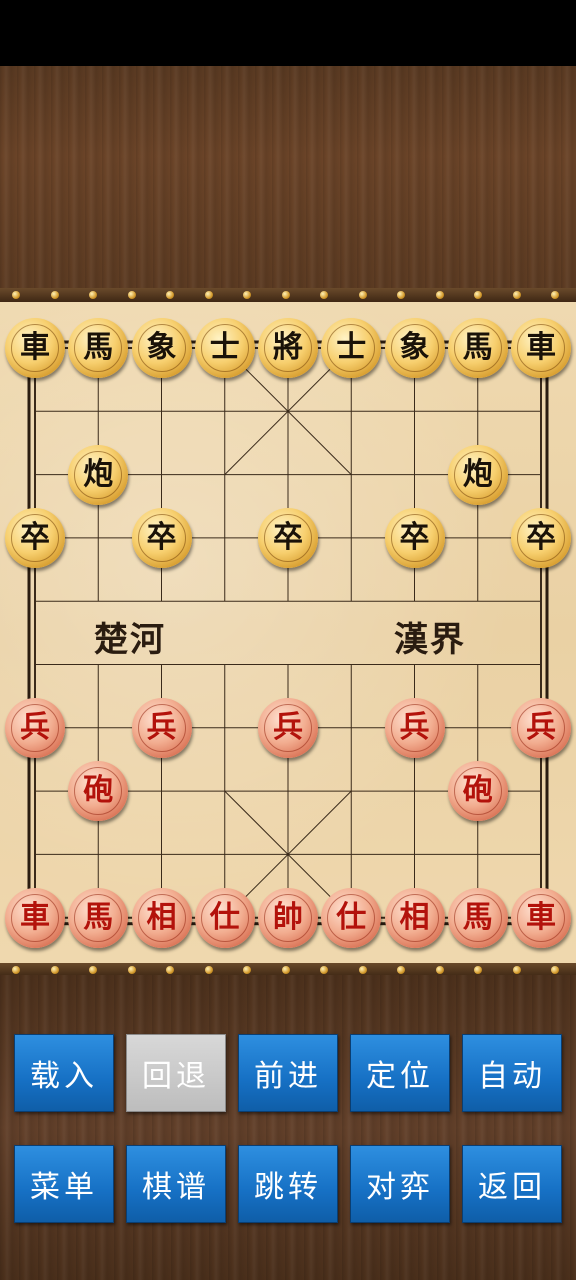  Describe the element at coordinates (477, 917) in the screenshot. I see `red-horse-right: 馬` at that location.